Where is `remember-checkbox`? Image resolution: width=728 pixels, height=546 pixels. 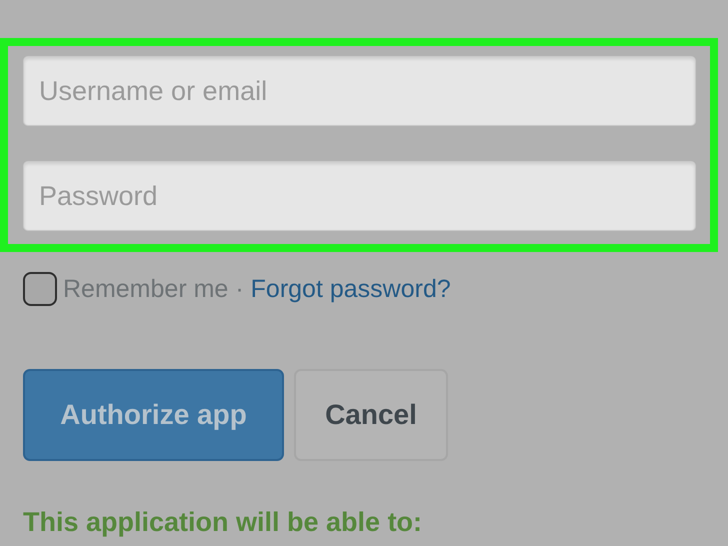 remember-checkbox is located at coordinates (40, 289).